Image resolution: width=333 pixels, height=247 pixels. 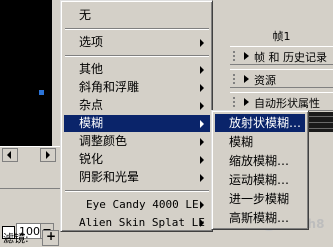 What do you see at coordinates (30, 188) in the screenshot?
I see `divider` at bounding box center [30, 188].